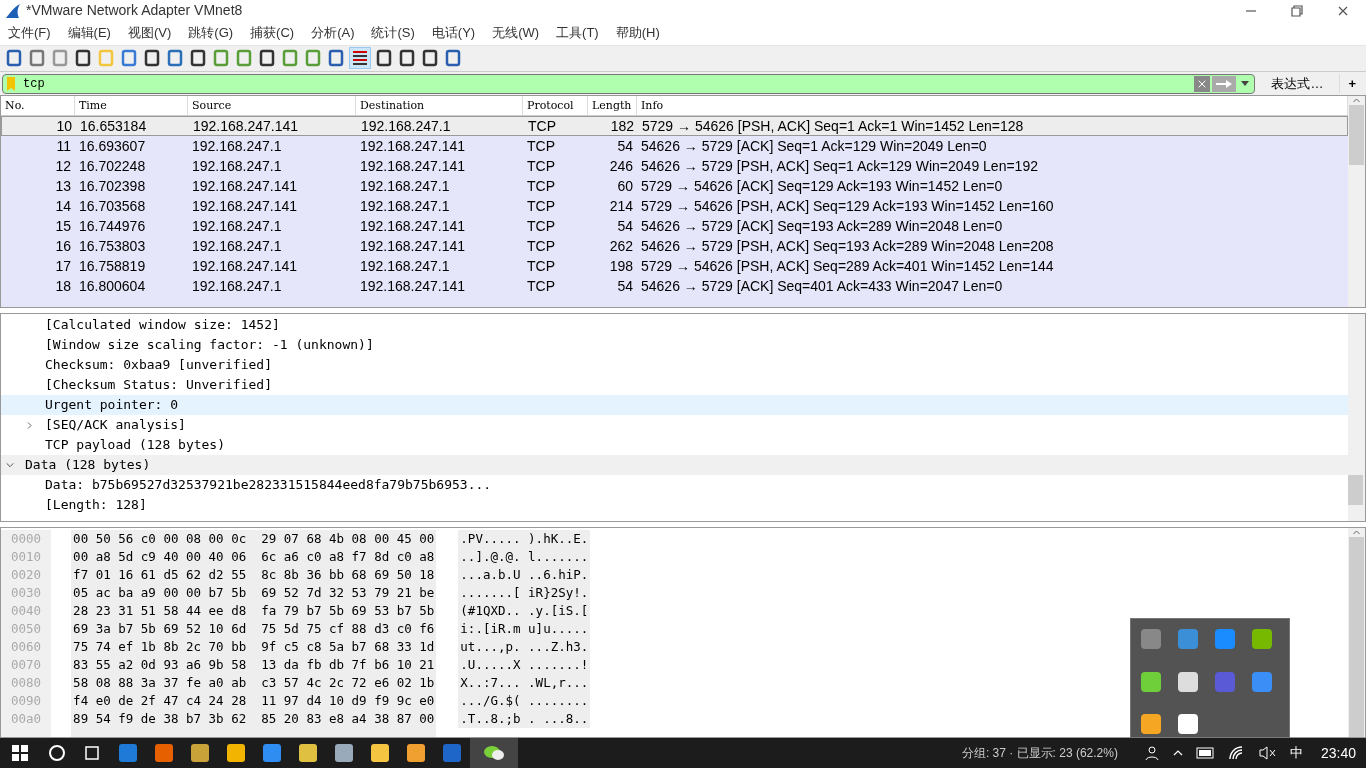 This screenshot has width=1366, height=768. What do you see at coordinates (254, 629) in the screenshot?
I see `hex-bytes: 69 3a b7 5b 69 52 10 6d 75 5d 75 cf 88 d3 c0 f6` at bounding box center [254, 629].